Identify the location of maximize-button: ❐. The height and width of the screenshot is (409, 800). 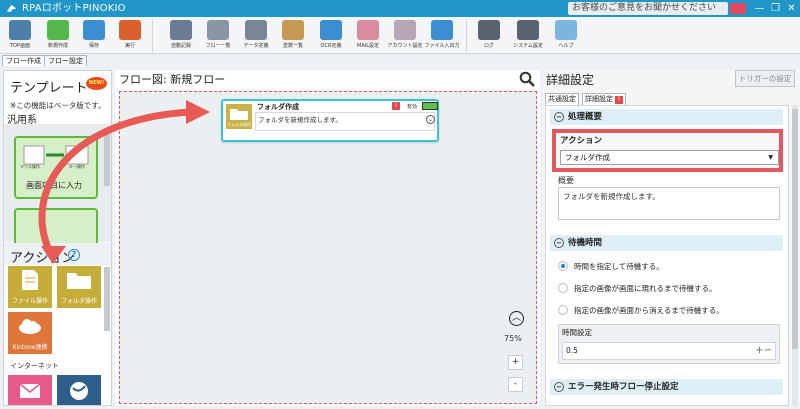
(775, 8).